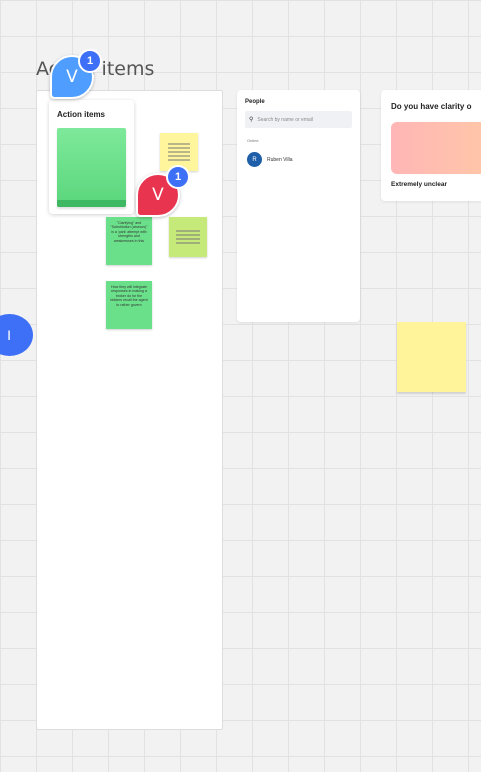 The image size is (481, 772). What do you see at coordinates (16, 335) in the screenshot?
I see `collaborator-avatar-offscreen: I` at bounding box center [16, 335].